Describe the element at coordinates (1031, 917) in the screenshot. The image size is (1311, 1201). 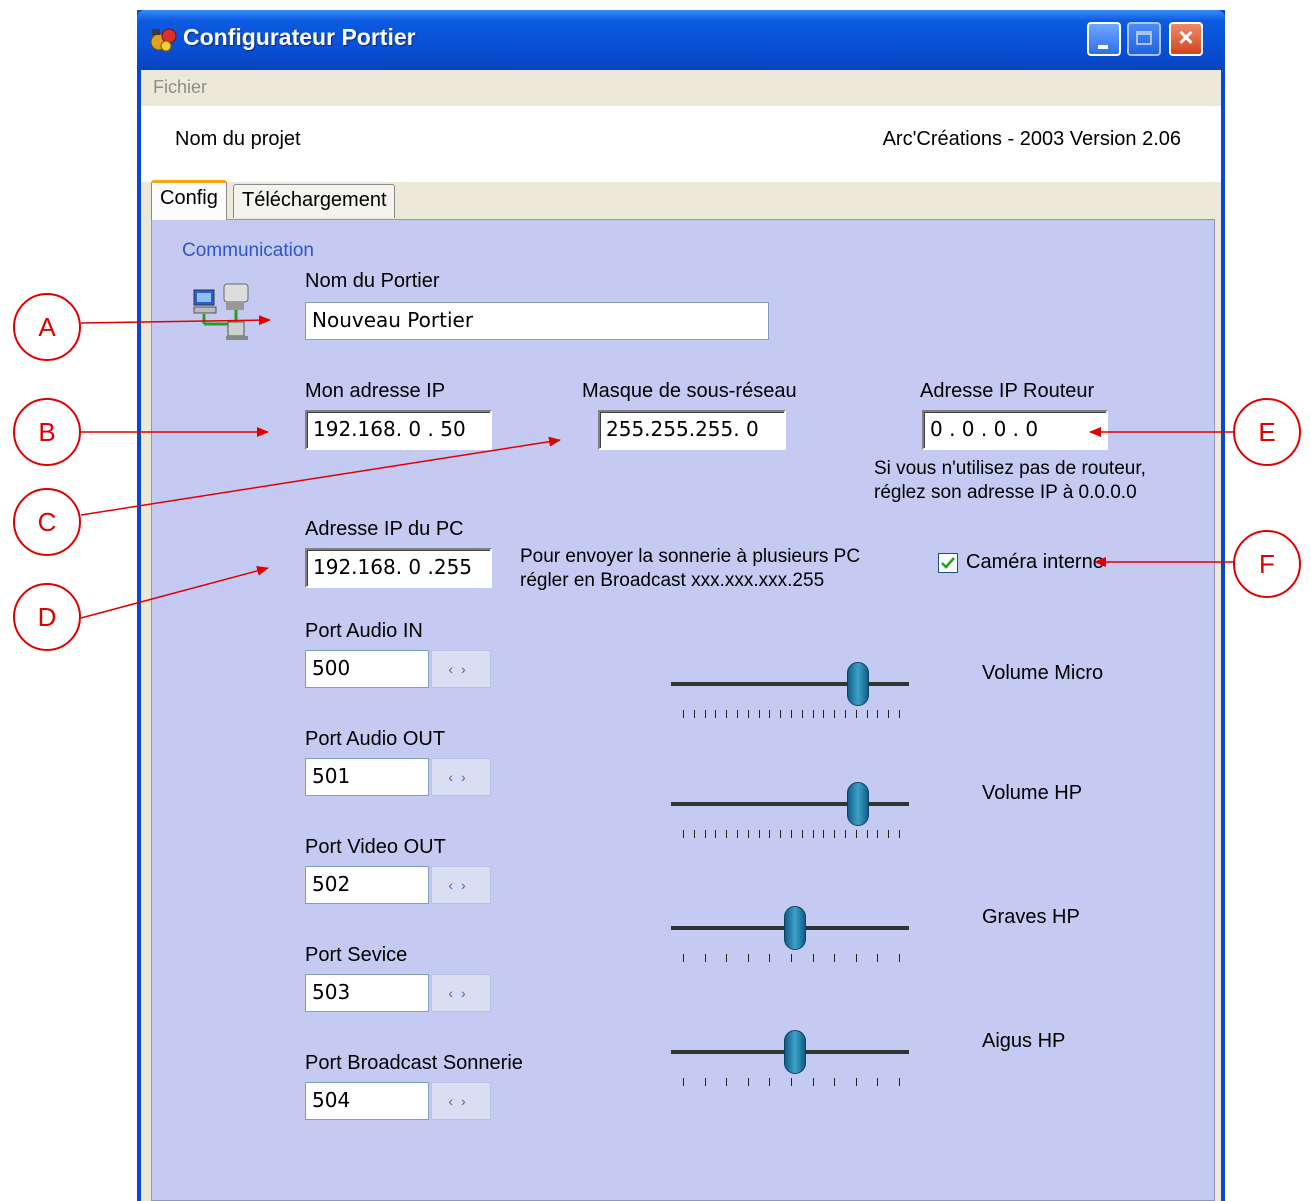
I see `slider-label: Graves HP` at that location.